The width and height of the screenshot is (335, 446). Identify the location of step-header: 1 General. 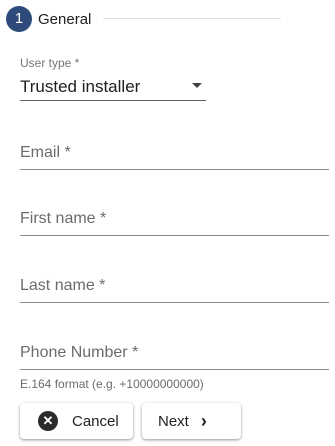
(143, 19).